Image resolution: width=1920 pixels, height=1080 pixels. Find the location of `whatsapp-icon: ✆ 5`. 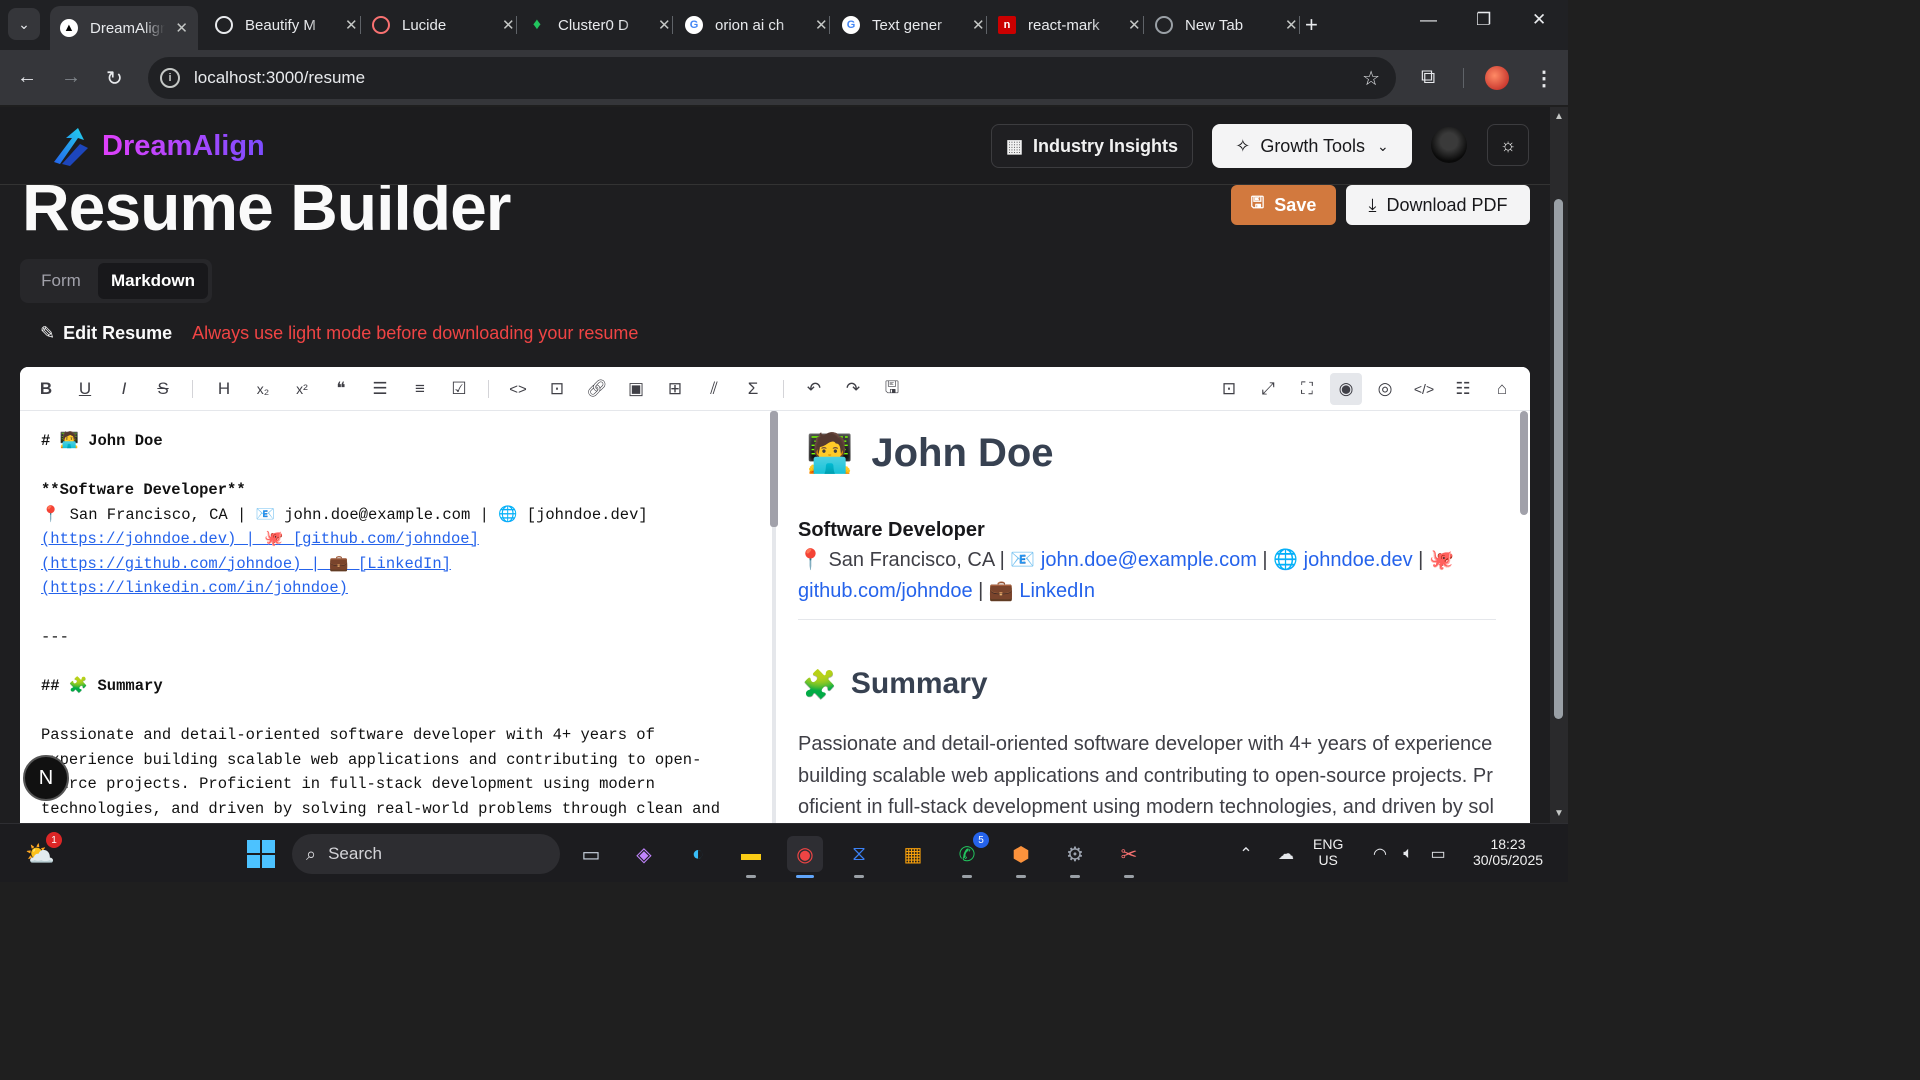

whatsapp-icon: ✆ 5 is located at coordinates (969, 855).